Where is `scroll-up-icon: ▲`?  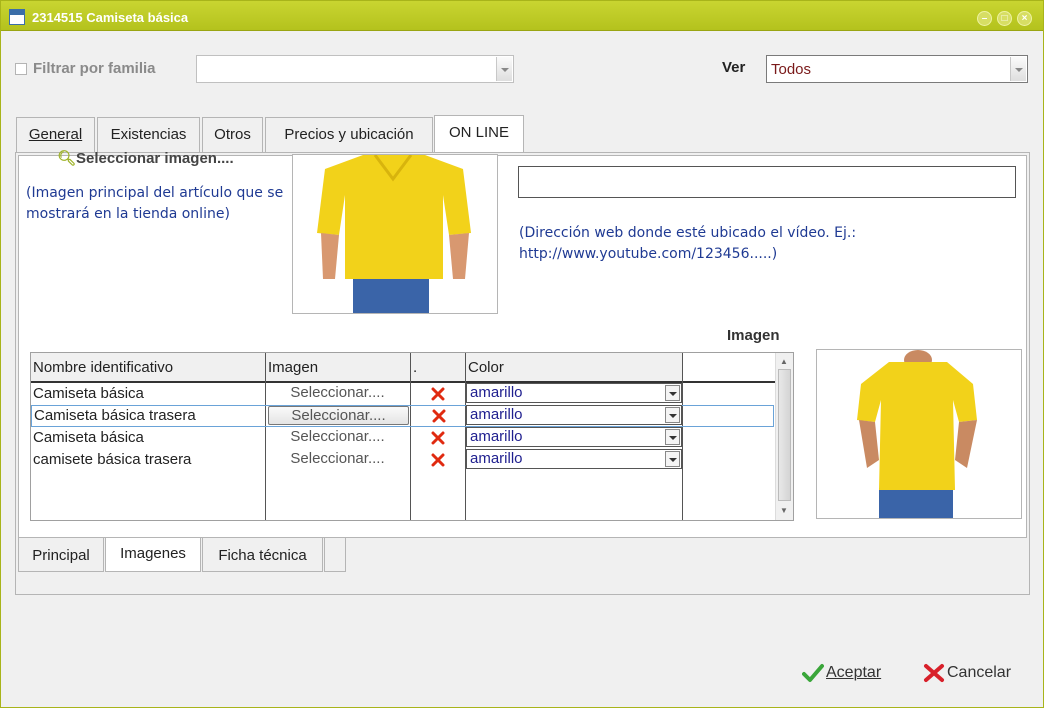
scroll-up-icon: ▲ is located at coordinates (784, 361).